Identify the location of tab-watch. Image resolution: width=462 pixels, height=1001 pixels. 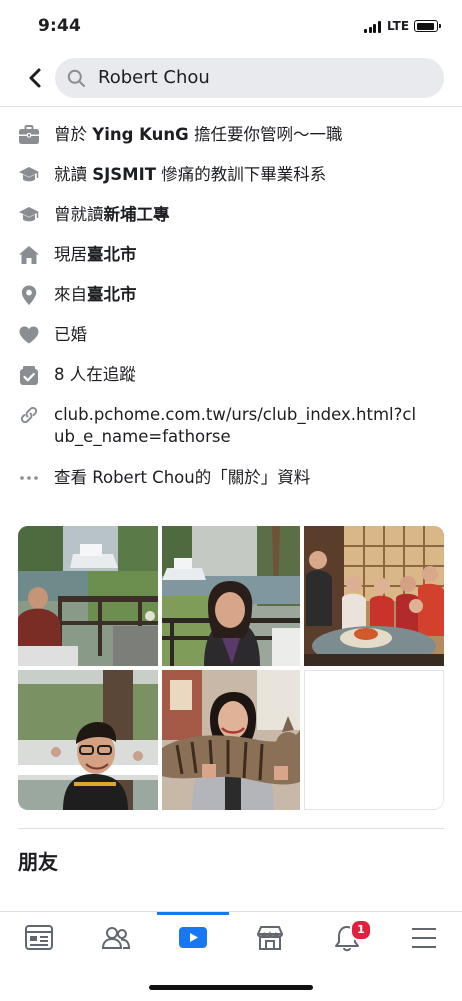
(192, 938).